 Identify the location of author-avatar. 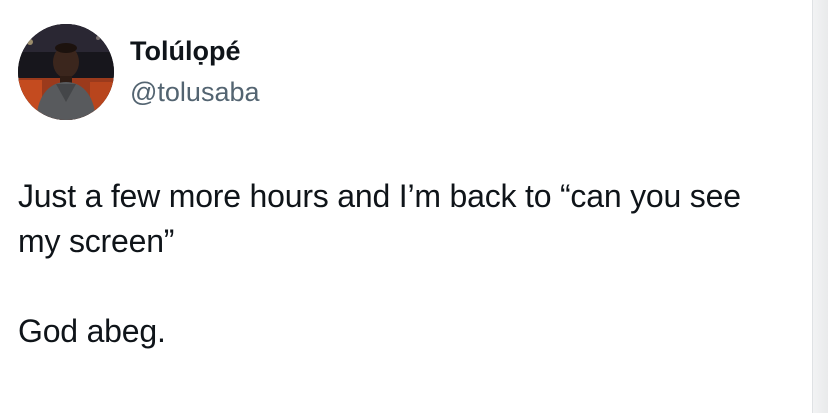
(66, 72).